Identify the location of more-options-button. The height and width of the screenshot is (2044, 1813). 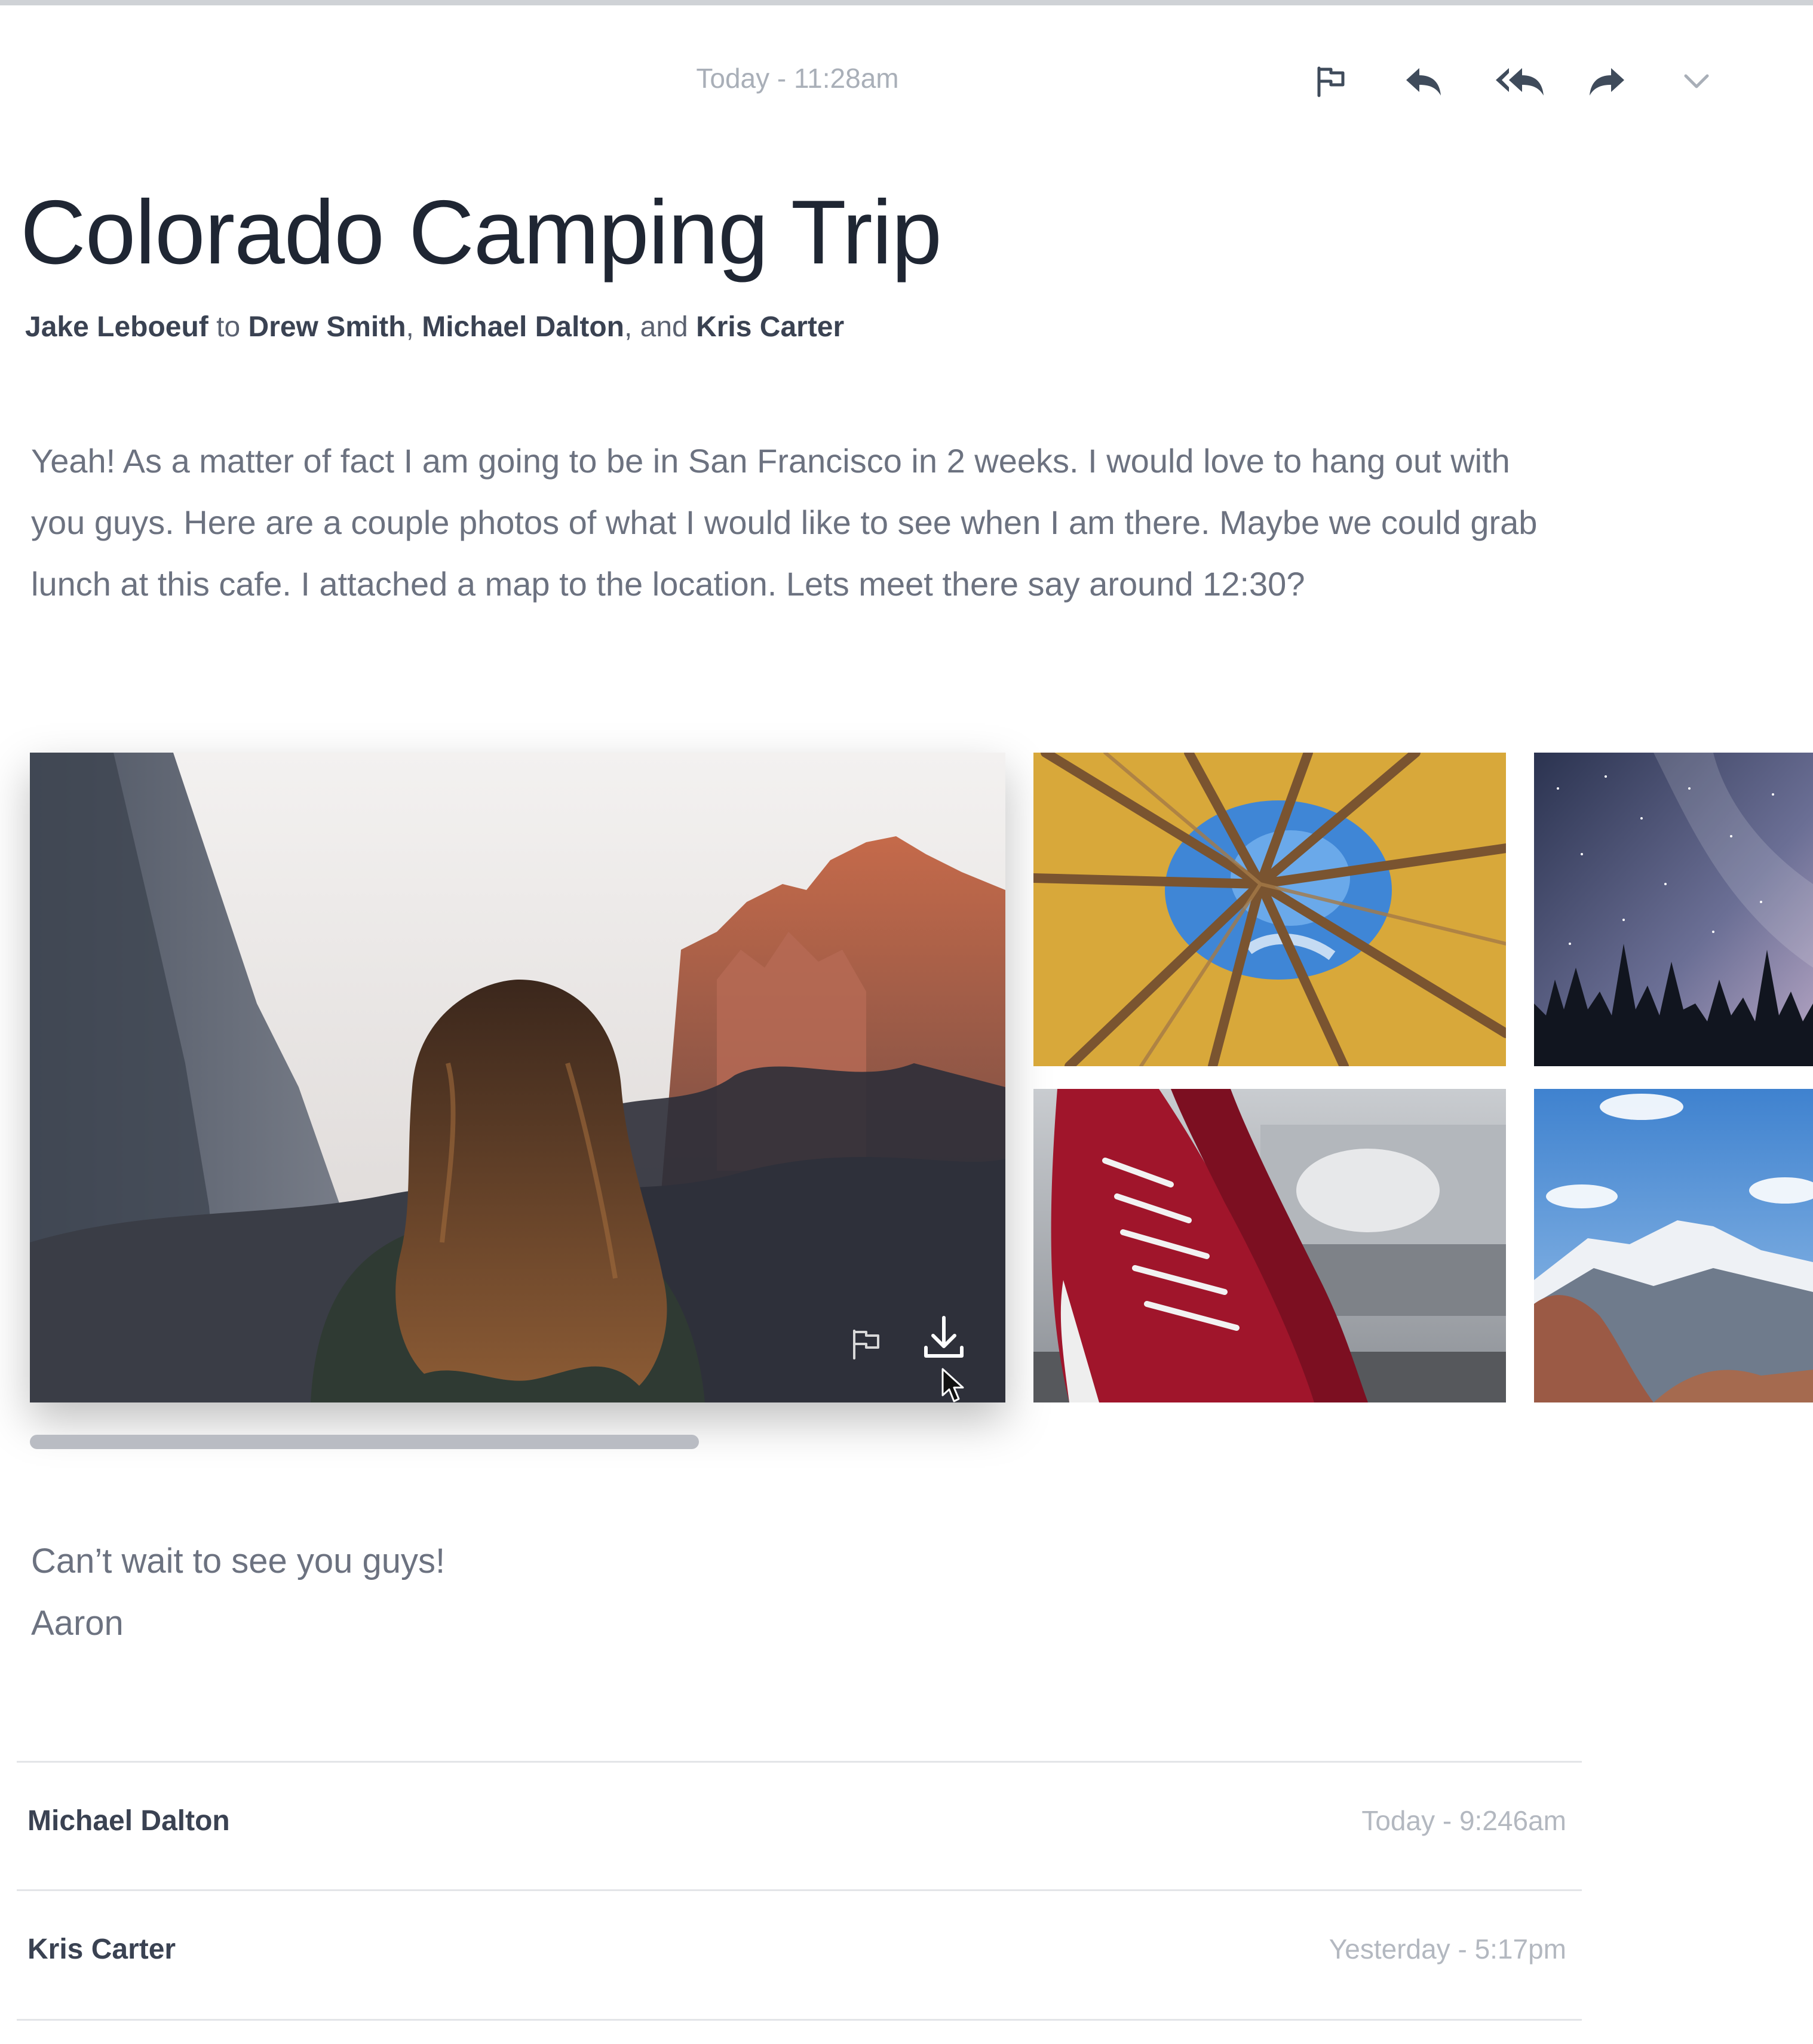
(1696, 81).